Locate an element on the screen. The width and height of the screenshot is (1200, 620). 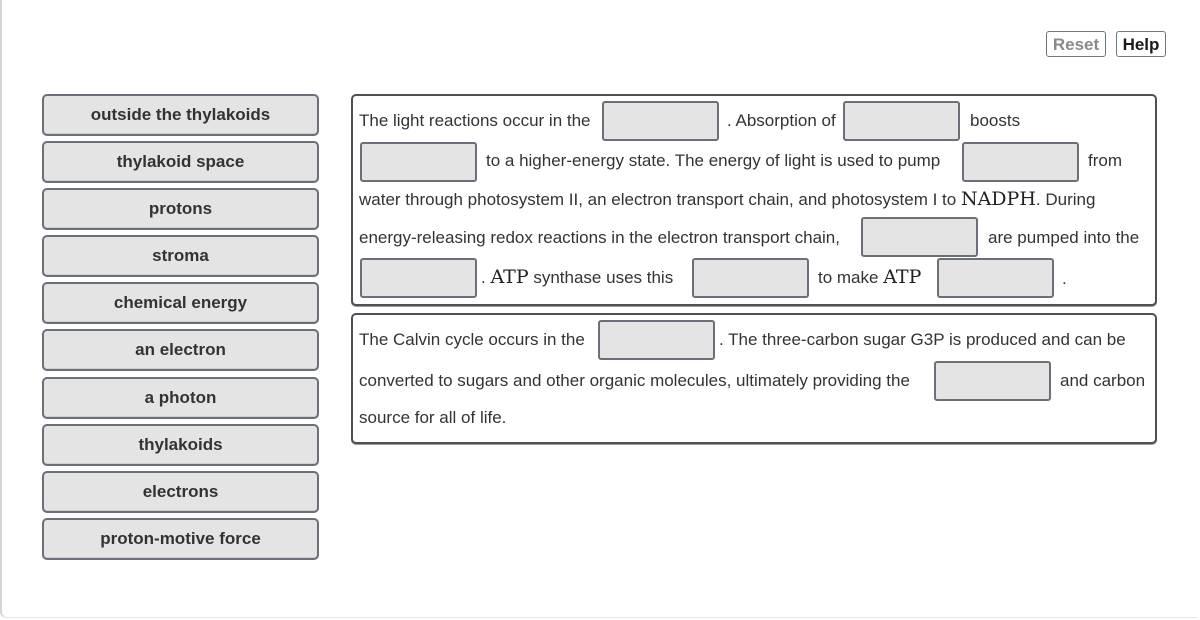
label-tile-electrons: electrons is located at coordinates (180, 492).